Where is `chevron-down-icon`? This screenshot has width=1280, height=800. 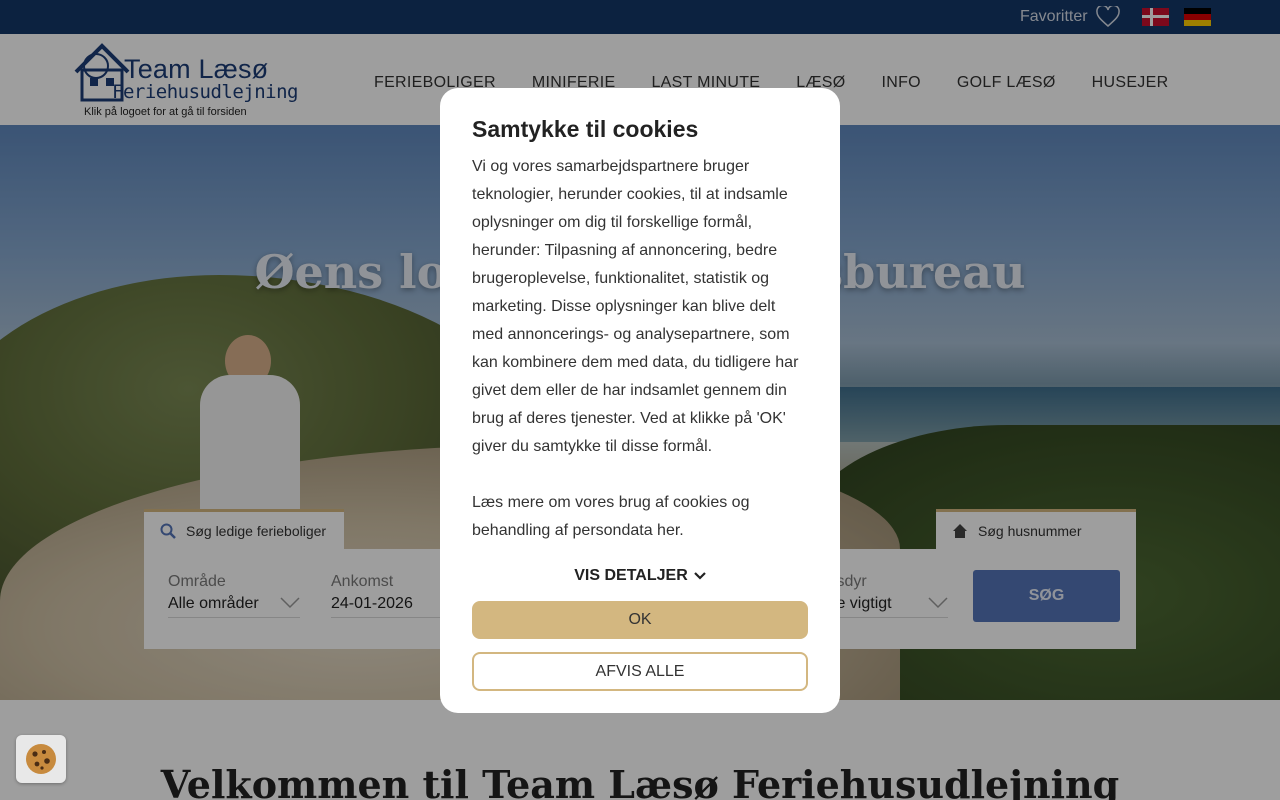
chevron-down-icon is located at coordinates (699, 576).